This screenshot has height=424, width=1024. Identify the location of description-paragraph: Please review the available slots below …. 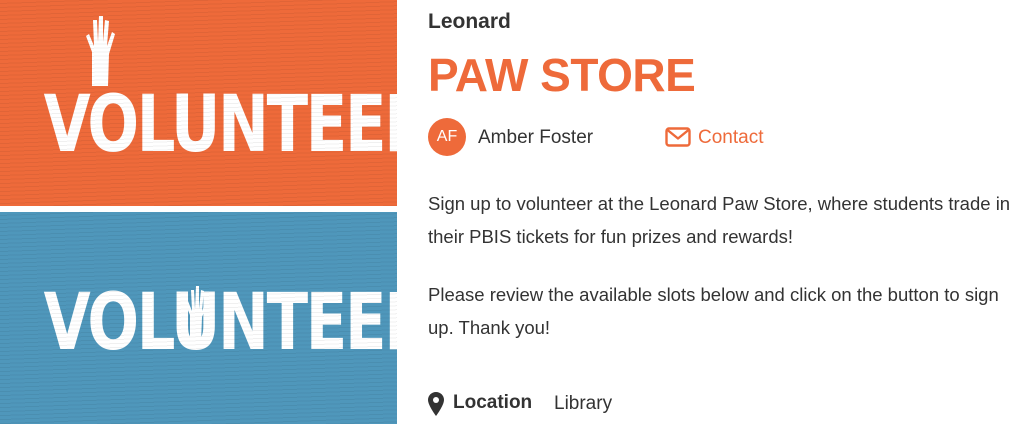
(713, 311).